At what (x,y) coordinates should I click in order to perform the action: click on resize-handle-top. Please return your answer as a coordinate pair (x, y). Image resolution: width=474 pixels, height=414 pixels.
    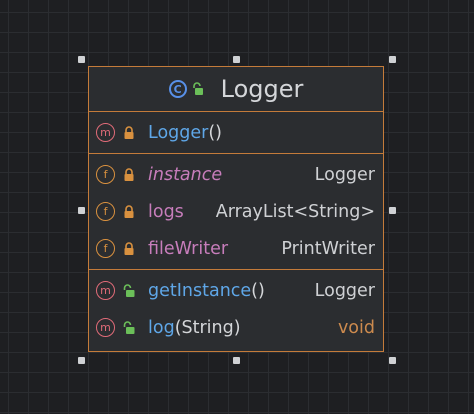
    Looking at the image, I should click on (236, 59).